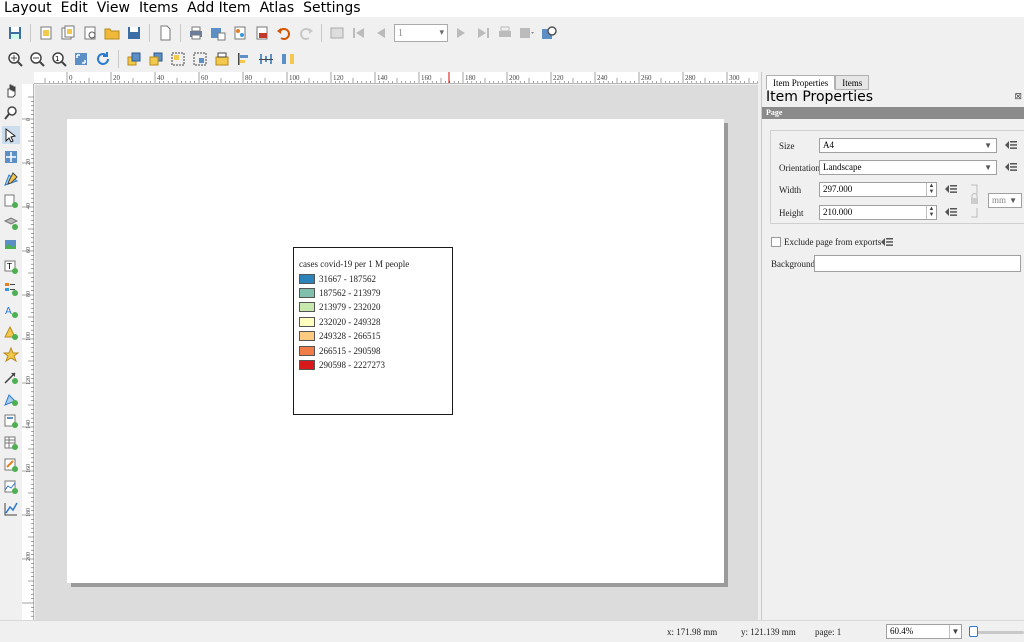 The image size is (1024, 642). What do you see at coordinates (350, 307) in the screenshot?
I see `legend-label: 213979 - 232020` at bounding box center [350, 307].